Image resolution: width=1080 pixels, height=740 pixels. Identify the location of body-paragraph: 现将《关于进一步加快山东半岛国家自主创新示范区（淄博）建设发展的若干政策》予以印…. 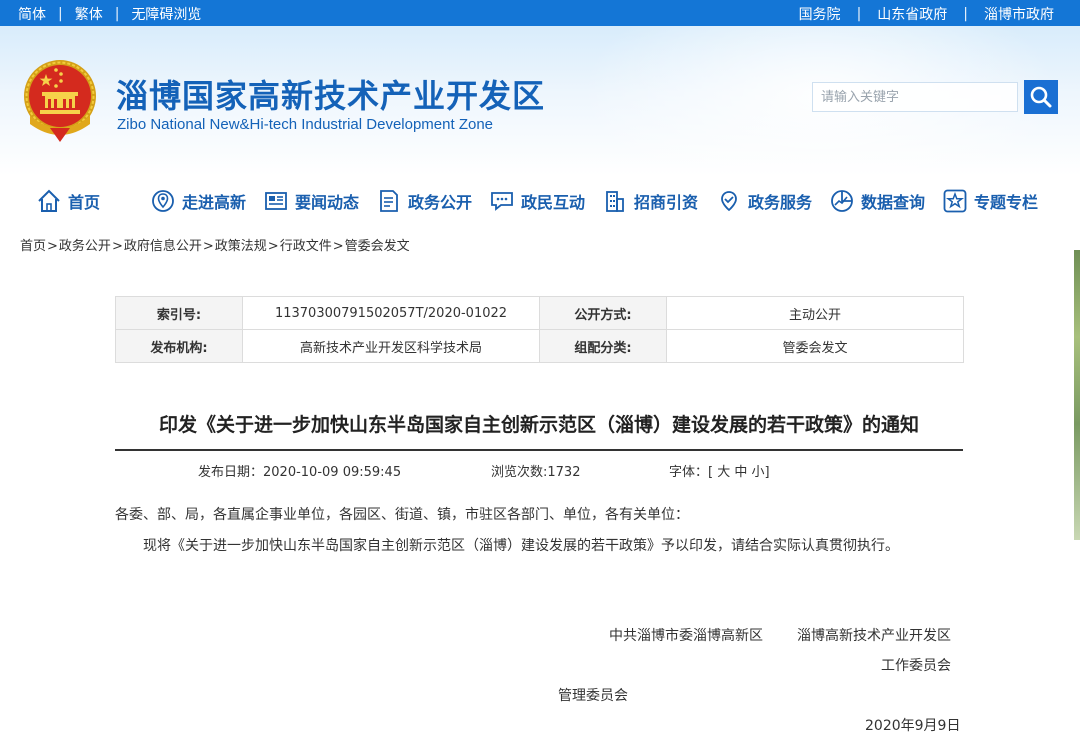
(521, 546).